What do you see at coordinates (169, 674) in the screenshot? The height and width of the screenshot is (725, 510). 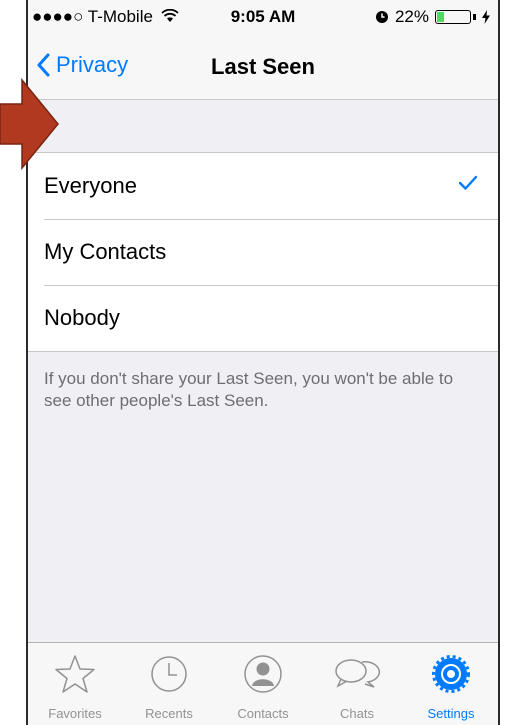 I see `clock-icon` at bounding box center [169, 674].